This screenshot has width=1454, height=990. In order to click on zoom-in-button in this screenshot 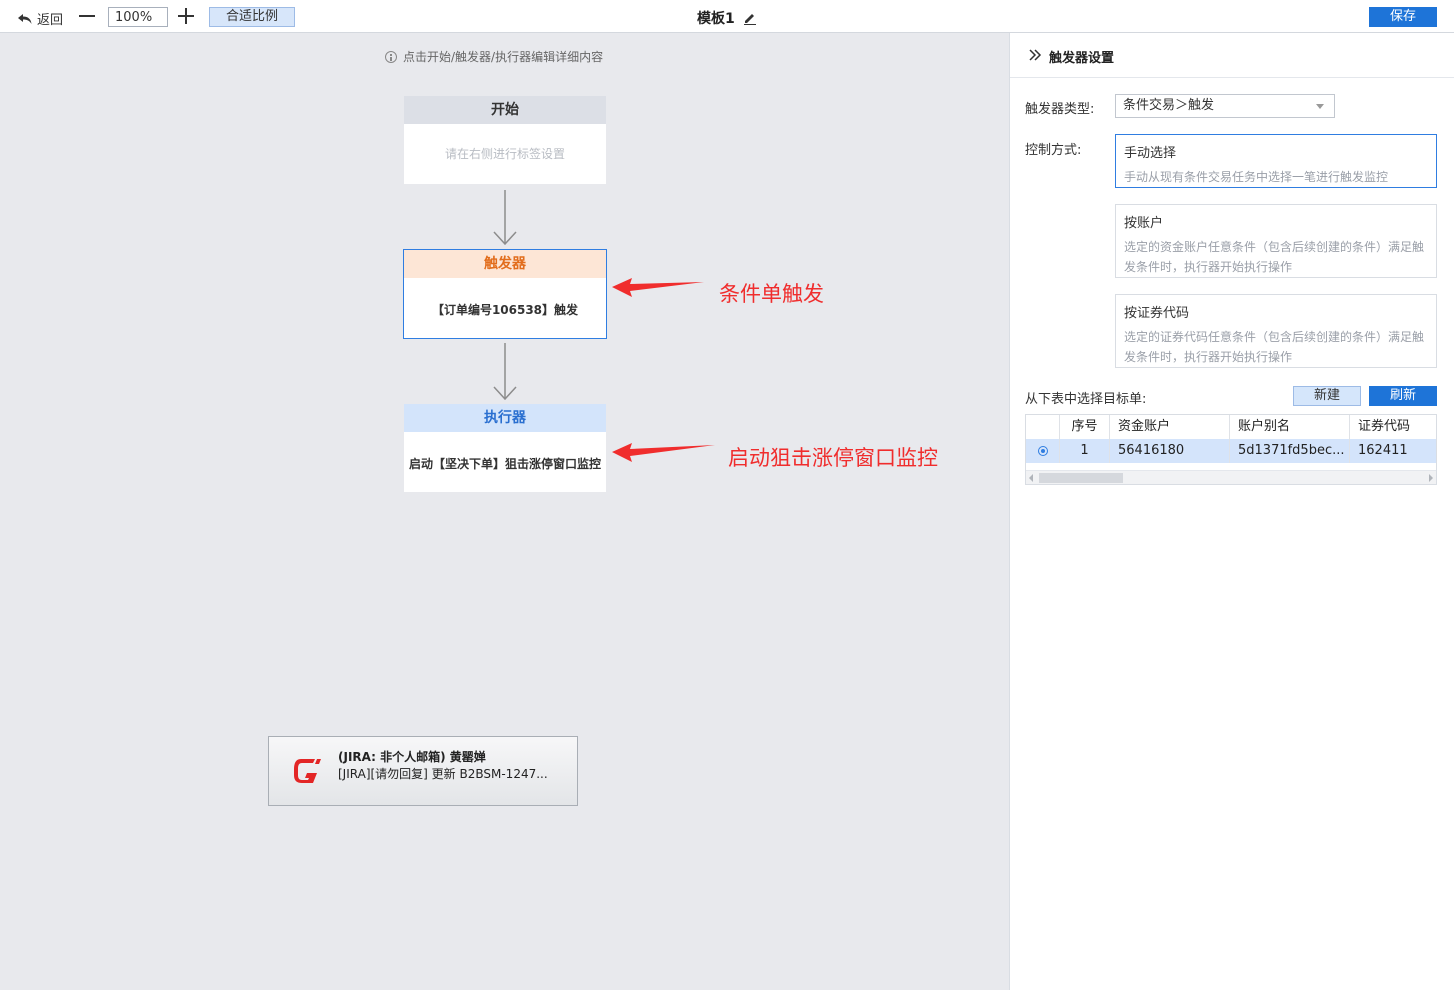, I will do `click(186, 16)`.